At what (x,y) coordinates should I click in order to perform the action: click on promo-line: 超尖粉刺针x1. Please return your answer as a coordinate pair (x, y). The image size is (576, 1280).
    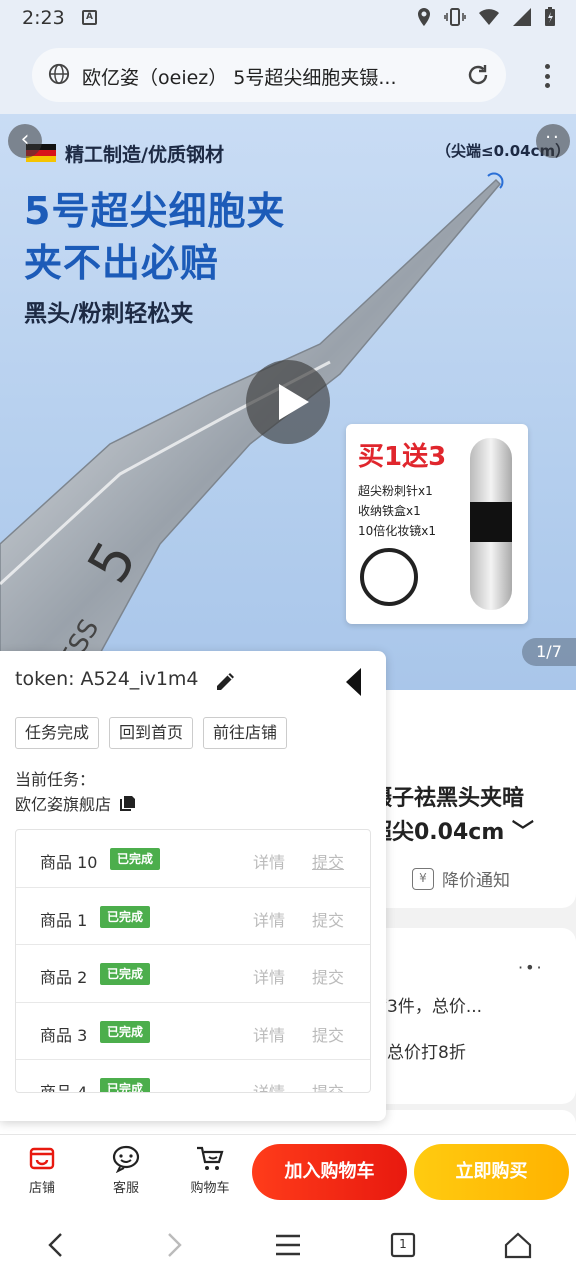
    Looking at the image, I should click on (395, 491).